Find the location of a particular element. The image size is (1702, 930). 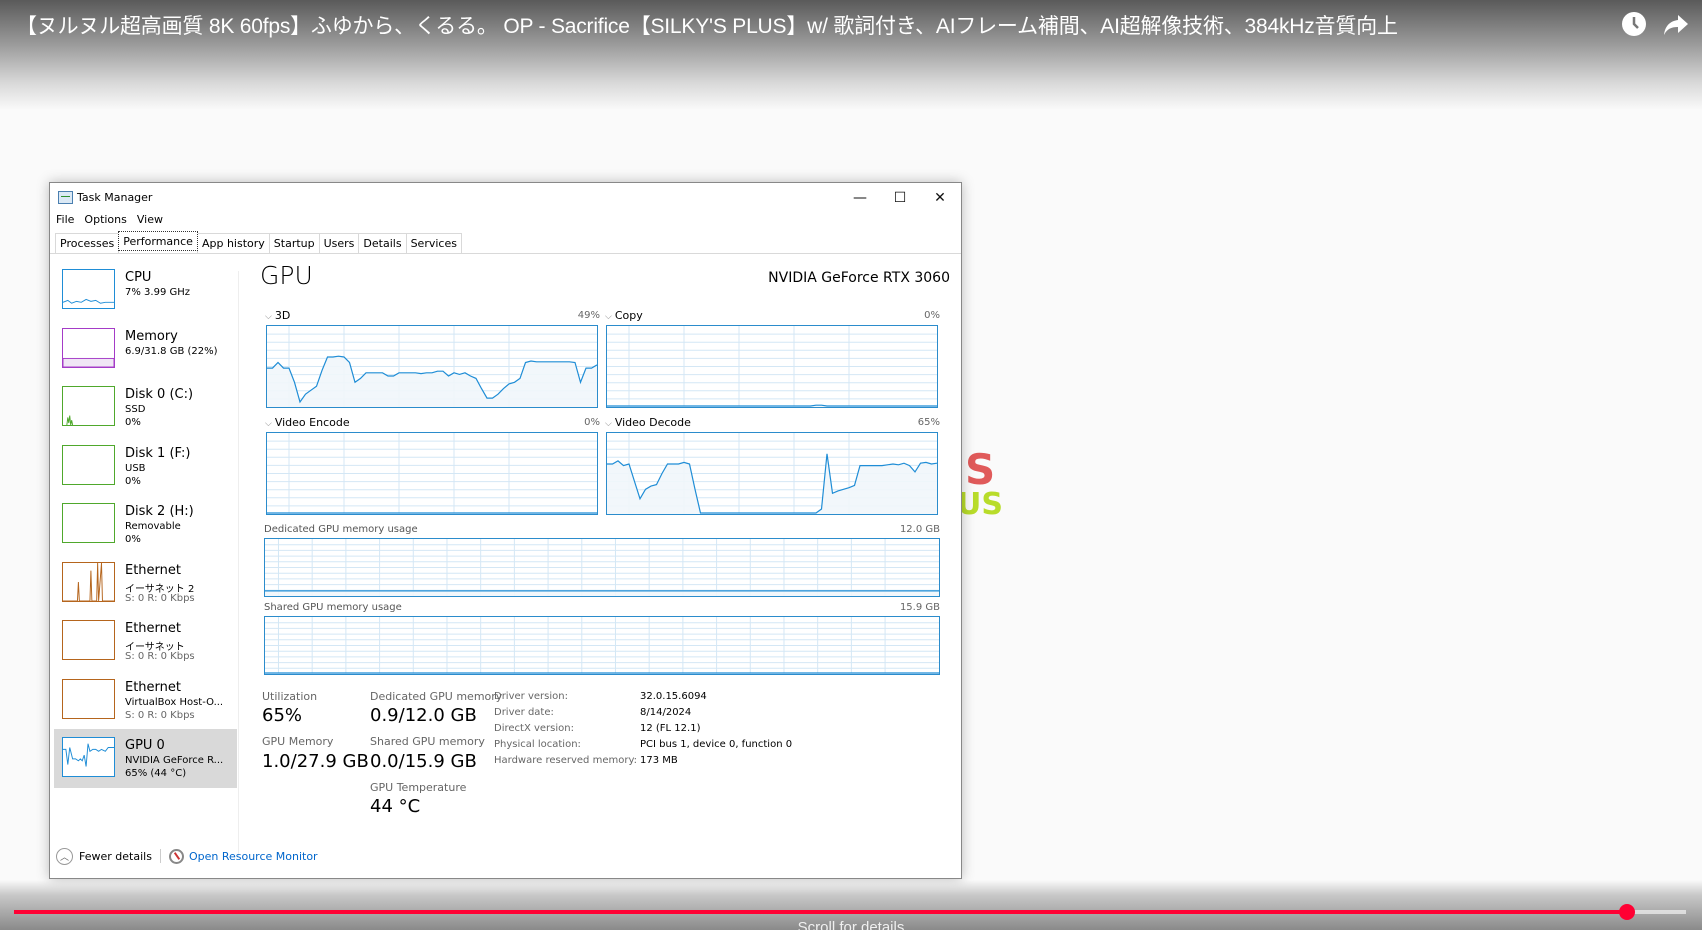

tab-divider is located at coordinates (505, 253).